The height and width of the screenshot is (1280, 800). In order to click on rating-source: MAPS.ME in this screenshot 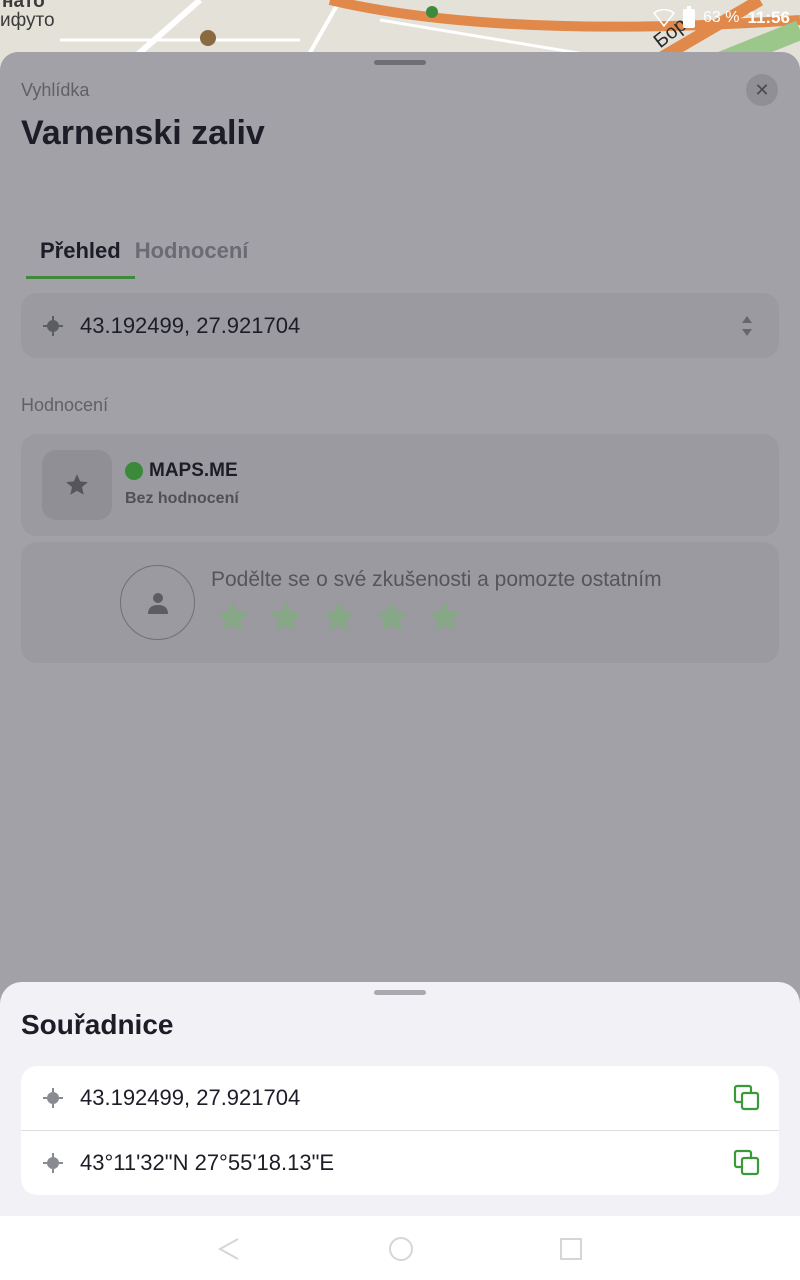, I will do `click(181, 471)`.